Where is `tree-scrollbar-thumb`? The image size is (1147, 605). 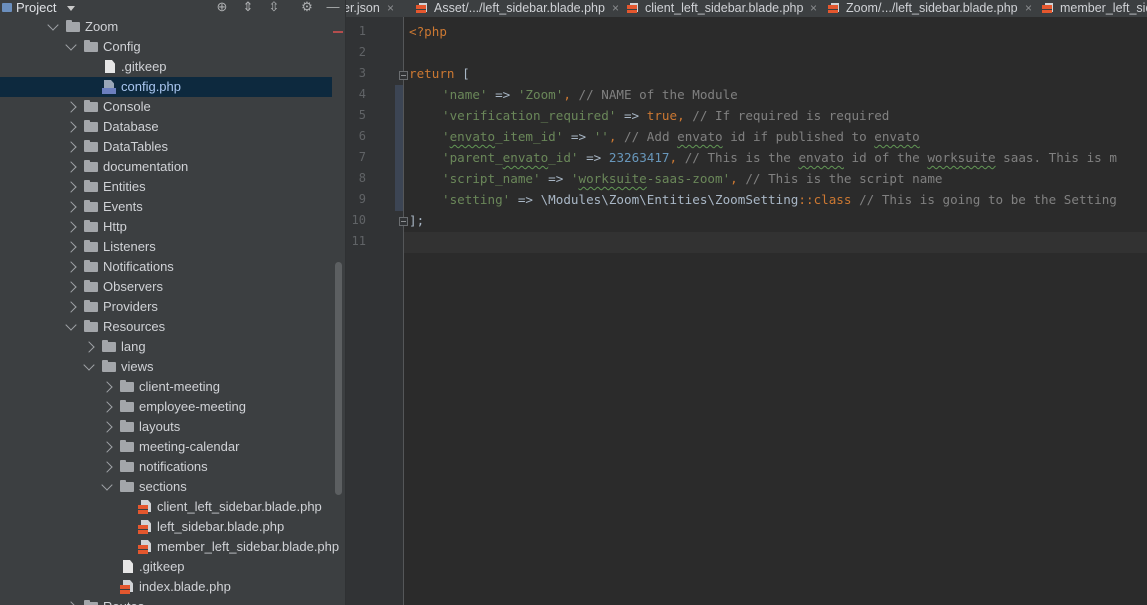 tree-scrollbar-thumb is located at coordinates (338, 378).